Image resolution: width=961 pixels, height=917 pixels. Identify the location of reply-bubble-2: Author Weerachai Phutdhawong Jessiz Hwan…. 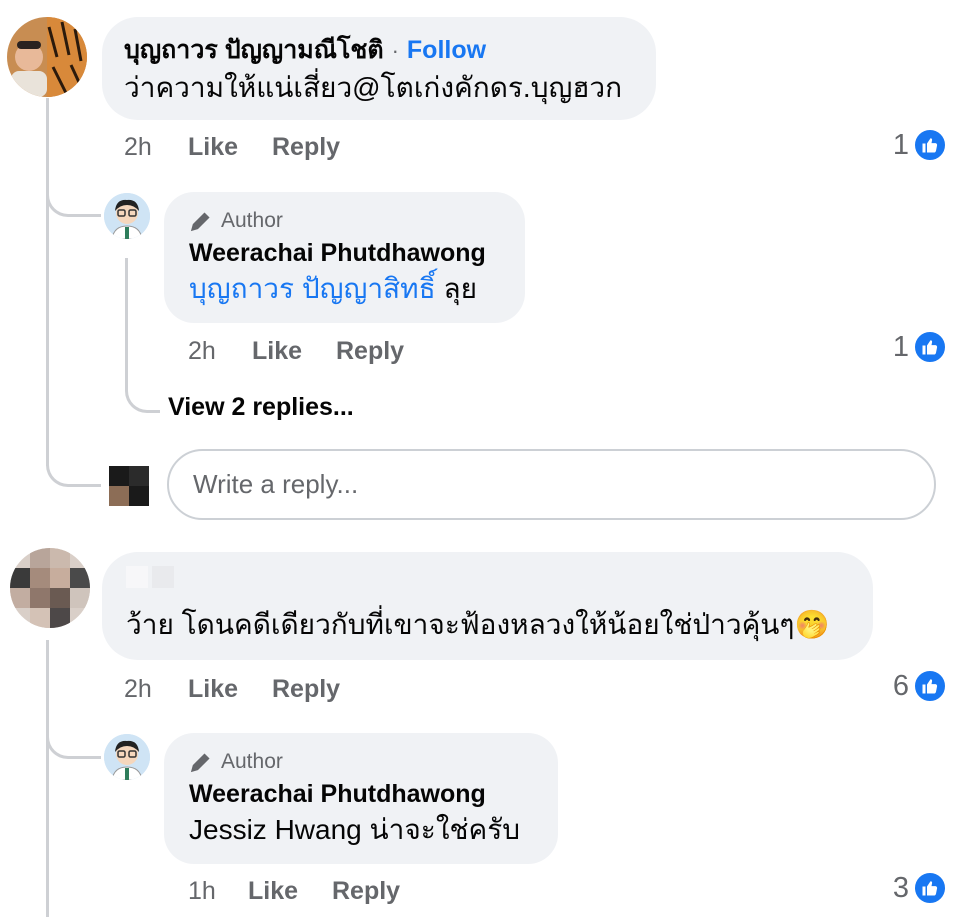
(361, 798).